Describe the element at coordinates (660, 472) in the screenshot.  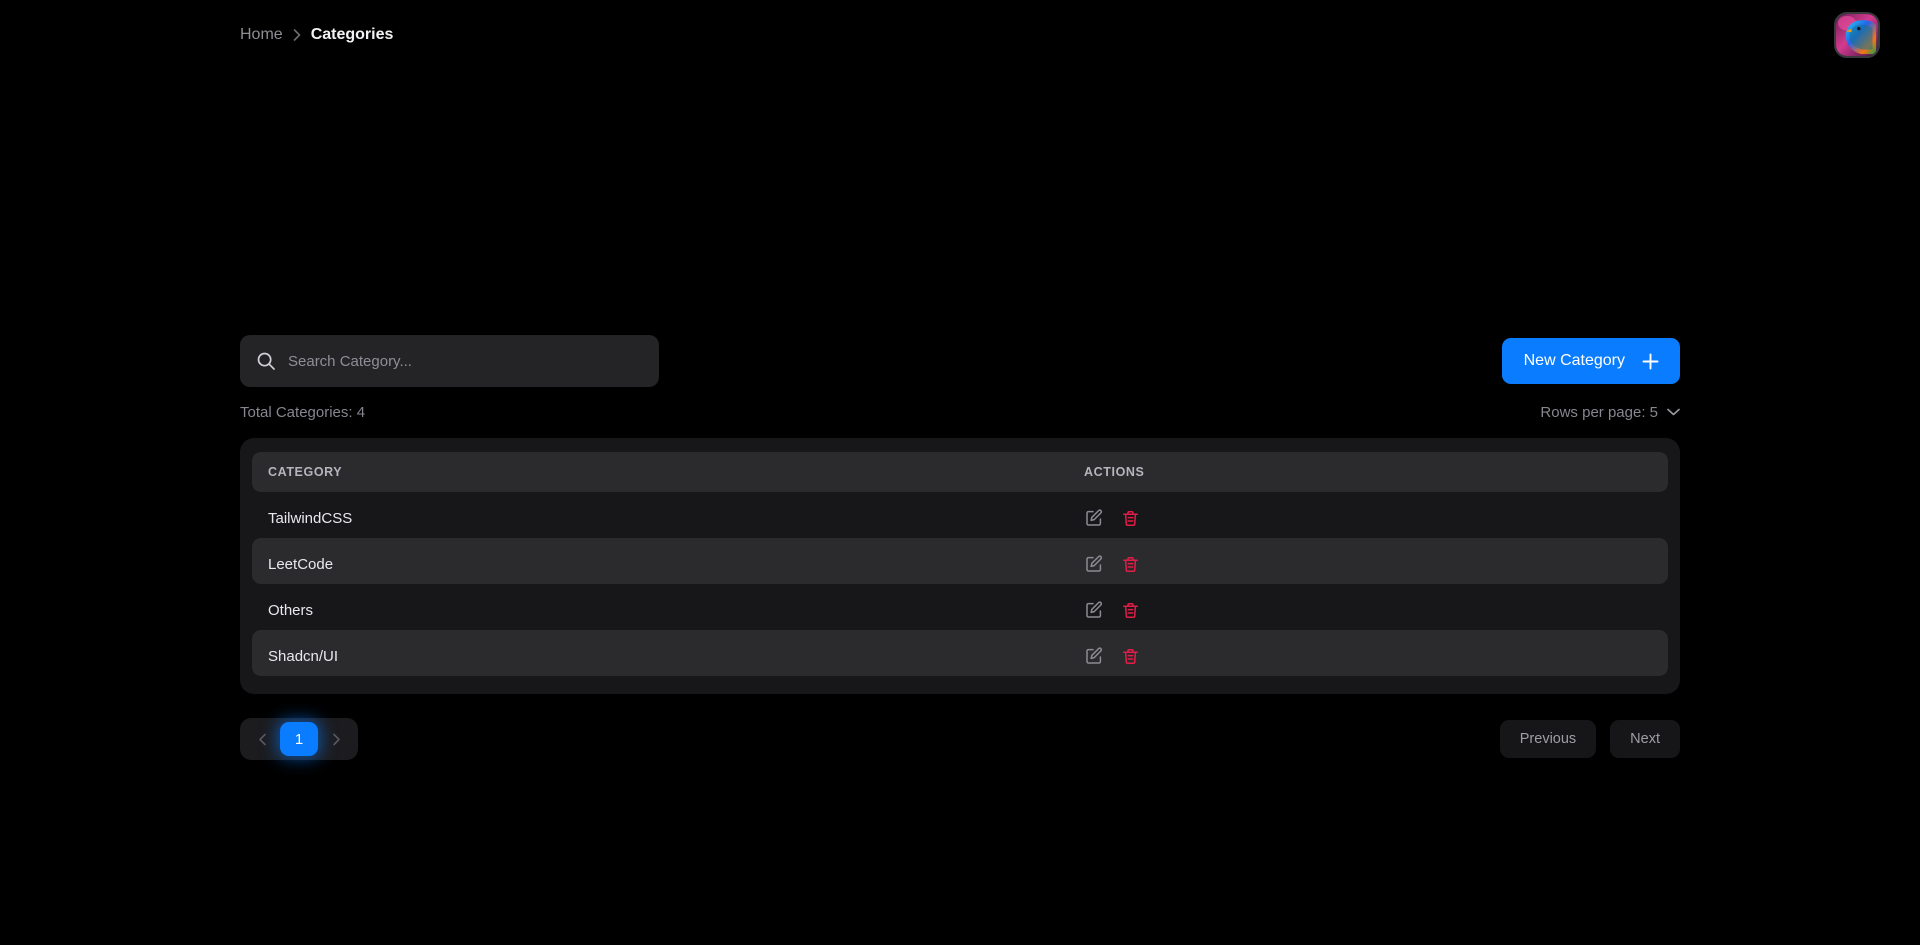
I see `column-header-category: CATEGORY` at that location.